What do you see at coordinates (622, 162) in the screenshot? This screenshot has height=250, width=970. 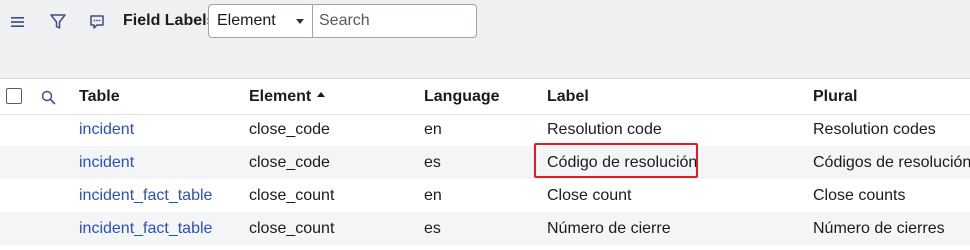 I see `label-cell: Código de resolución` at bounding box center [622, 162].